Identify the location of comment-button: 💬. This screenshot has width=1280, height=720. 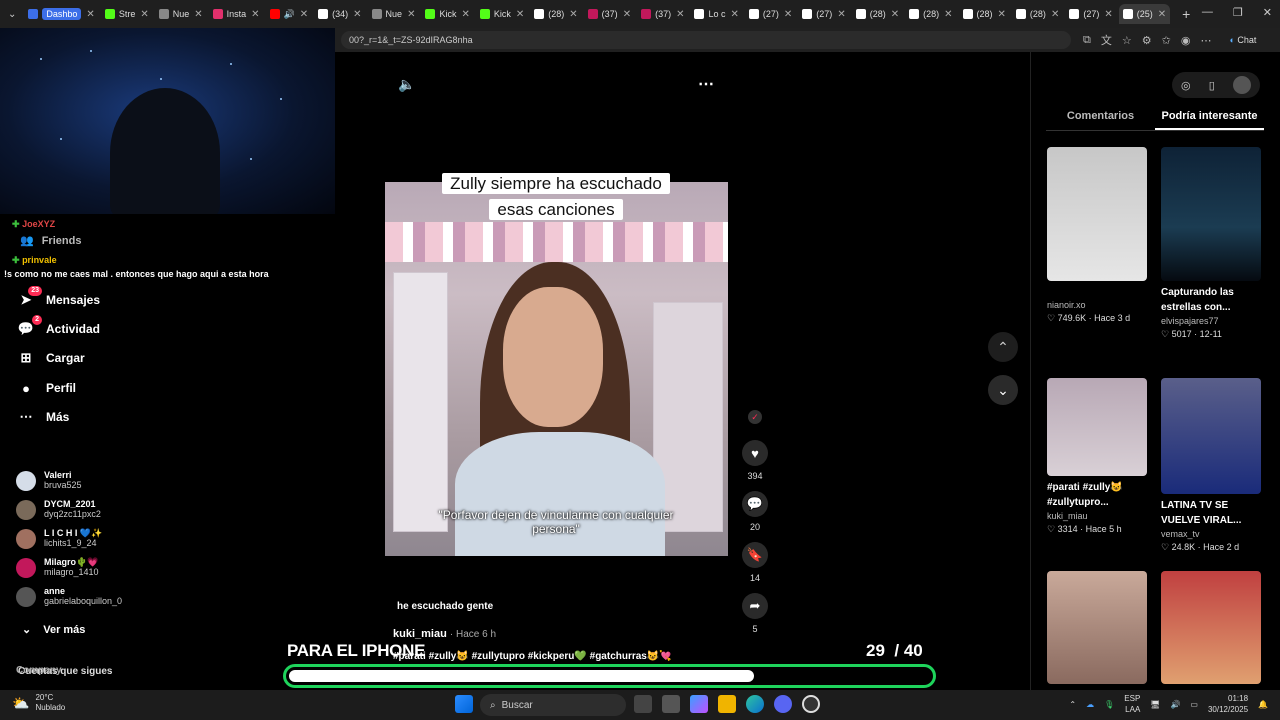
(755, 504).